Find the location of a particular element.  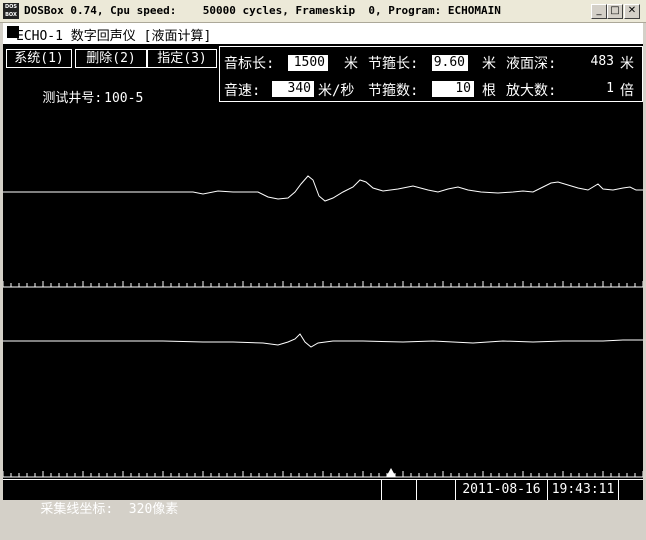

lower-ruler-ticks is located at coordinates (323, 474).